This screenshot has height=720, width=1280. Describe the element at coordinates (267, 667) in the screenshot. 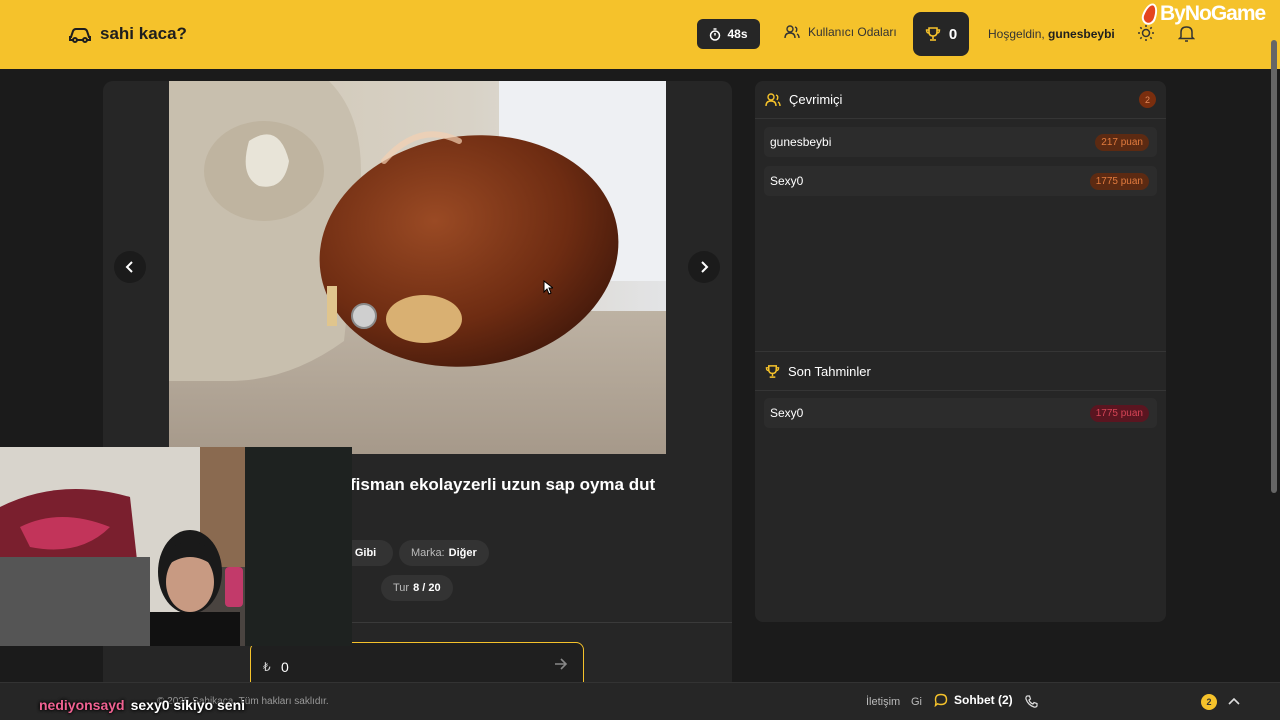

I see `currency-symbol: ₺` at that location.